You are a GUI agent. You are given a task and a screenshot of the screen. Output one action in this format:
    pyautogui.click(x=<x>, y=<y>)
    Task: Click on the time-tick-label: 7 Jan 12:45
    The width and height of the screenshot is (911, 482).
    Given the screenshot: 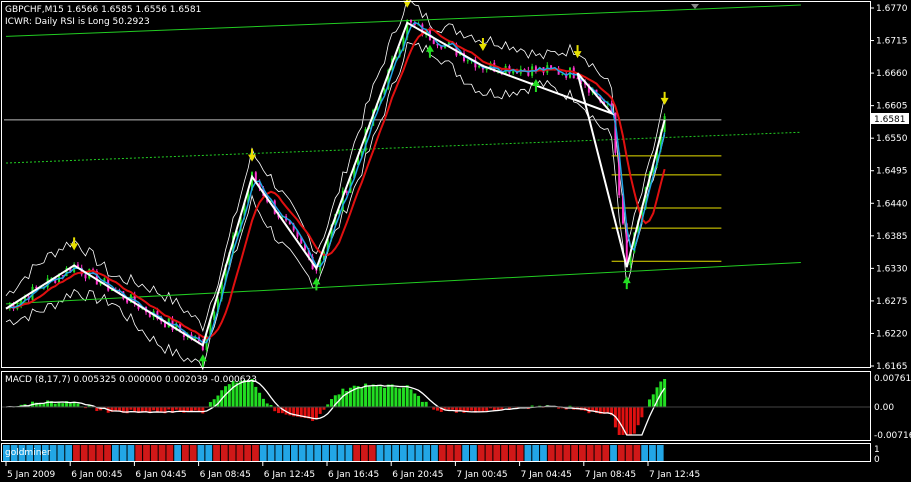 What is the action you would take?
    pyautogui.click(x=674, y=475)
    